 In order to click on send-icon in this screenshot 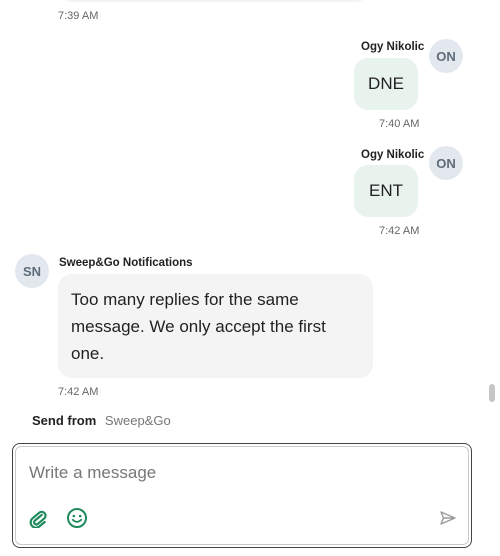, I will do `click(448, 518)`.